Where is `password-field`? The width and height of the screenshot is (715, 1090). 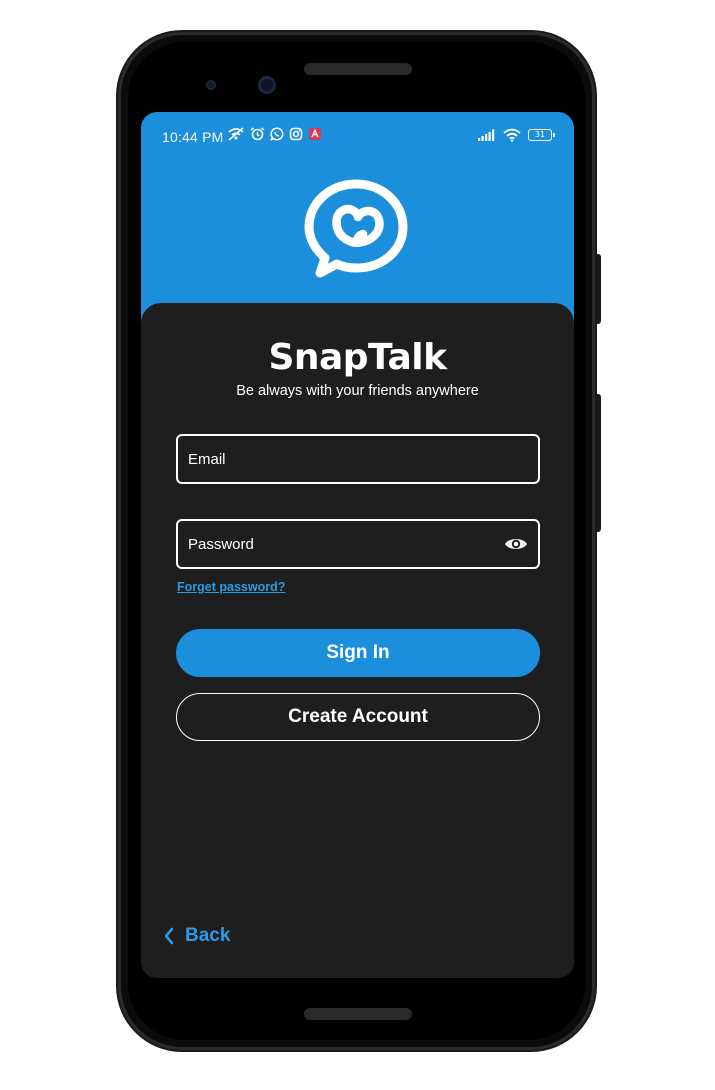 password-field is located at coordinates (358, 544).